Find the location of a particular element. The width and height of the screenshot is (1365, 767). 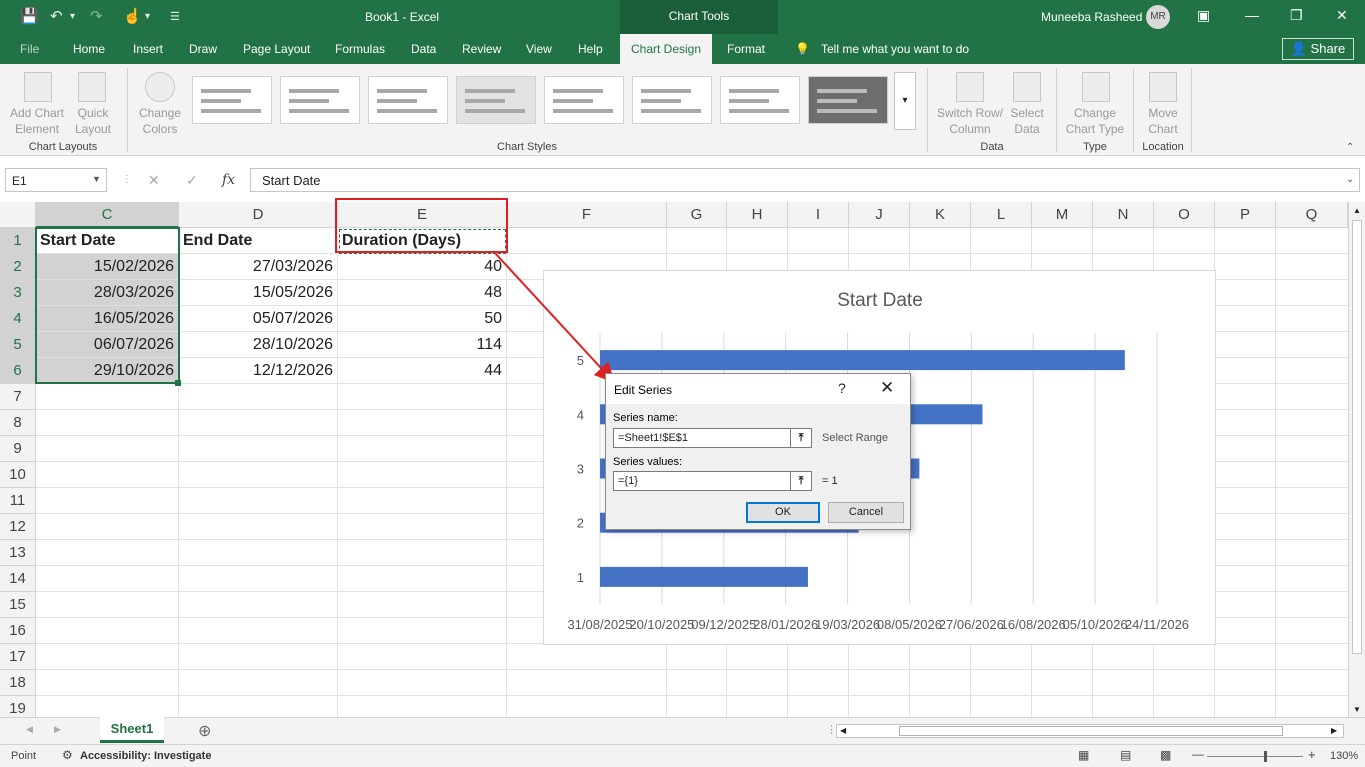

tab-draw: Draw is located at coordinates (203, 49).